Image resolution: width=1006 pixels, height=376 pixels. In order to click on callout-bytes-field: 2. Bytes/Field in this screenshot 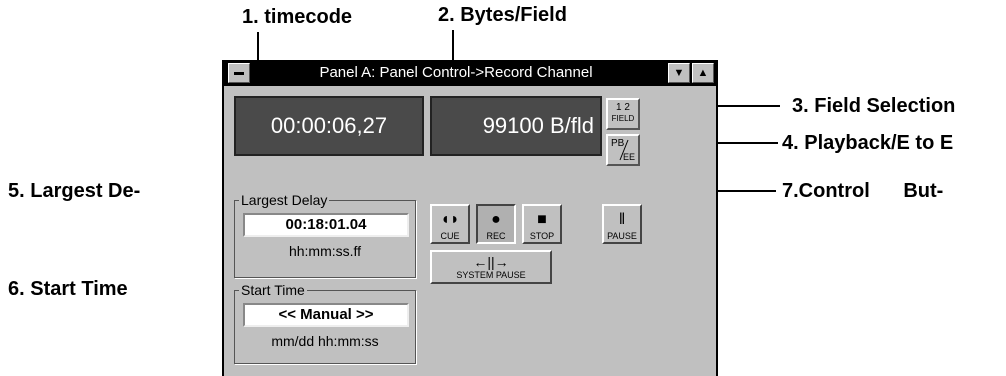, I will do `click(502, 15)`.